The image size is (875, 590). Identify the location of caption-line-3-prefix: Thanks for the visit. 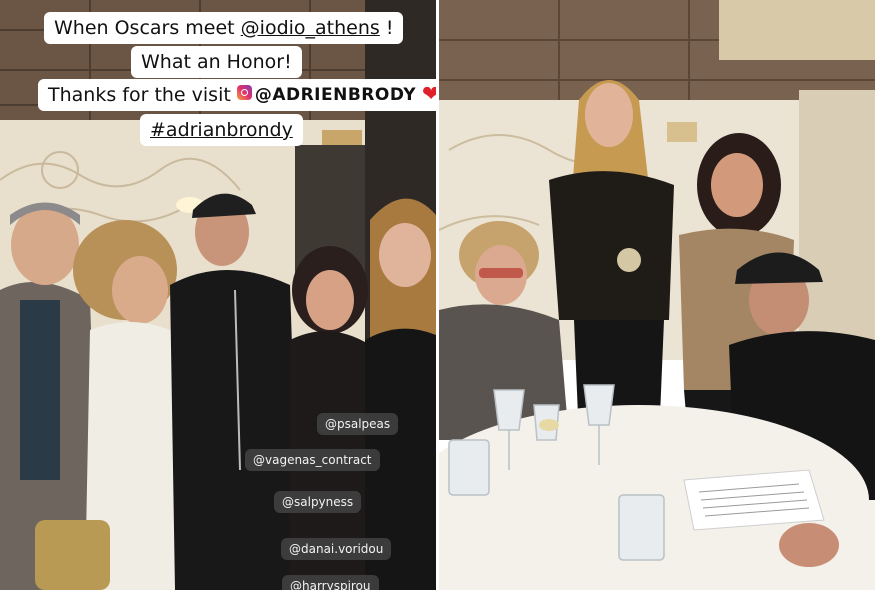
(139, 95).